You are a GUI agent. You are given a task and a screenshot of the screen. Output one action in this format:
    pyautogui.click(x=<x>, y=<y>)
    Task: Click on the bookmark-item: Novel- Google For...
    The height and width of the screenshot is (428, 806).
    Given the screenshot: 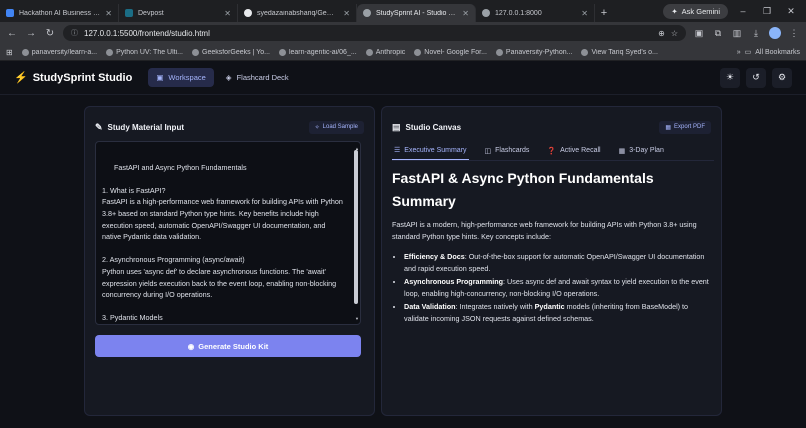 What is the action you would take?
    pyautogui.click(x=450, y=52)
    